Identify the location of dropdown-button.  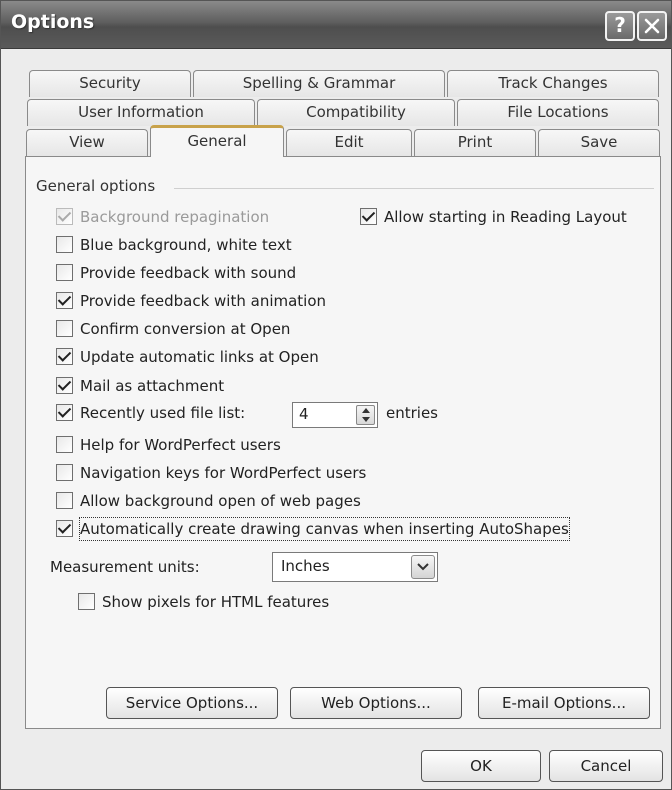
(423, 567).